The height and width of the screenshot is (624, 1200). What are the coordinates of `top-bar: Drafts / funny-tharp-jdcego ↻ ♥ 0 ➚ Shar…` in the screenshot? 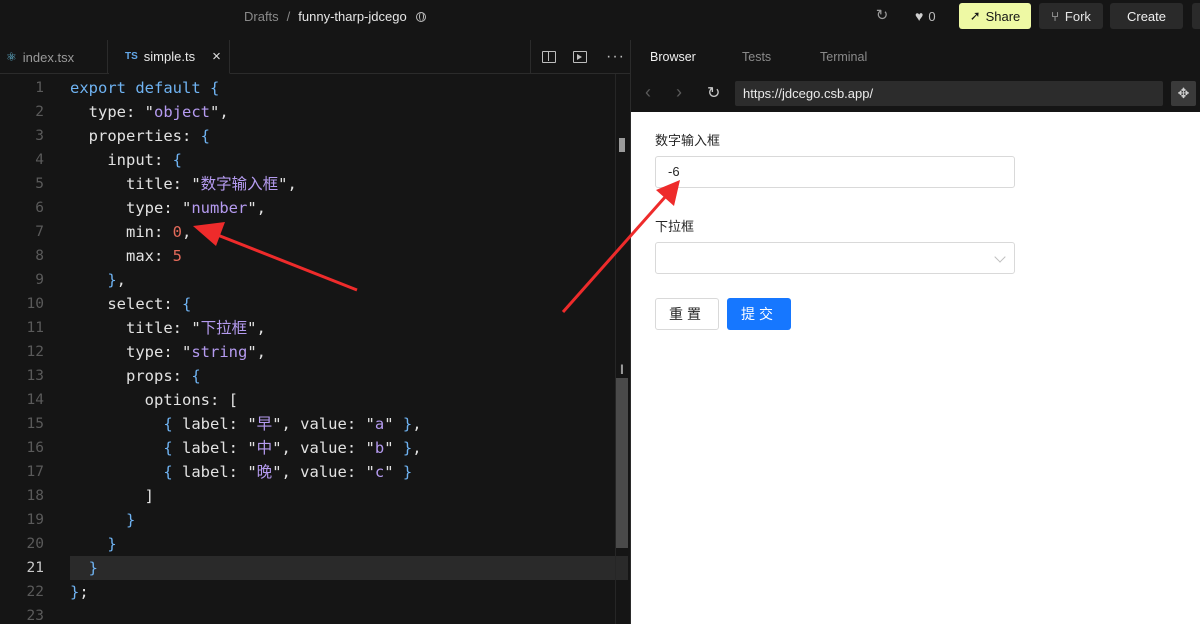 It's located at (600, 16).